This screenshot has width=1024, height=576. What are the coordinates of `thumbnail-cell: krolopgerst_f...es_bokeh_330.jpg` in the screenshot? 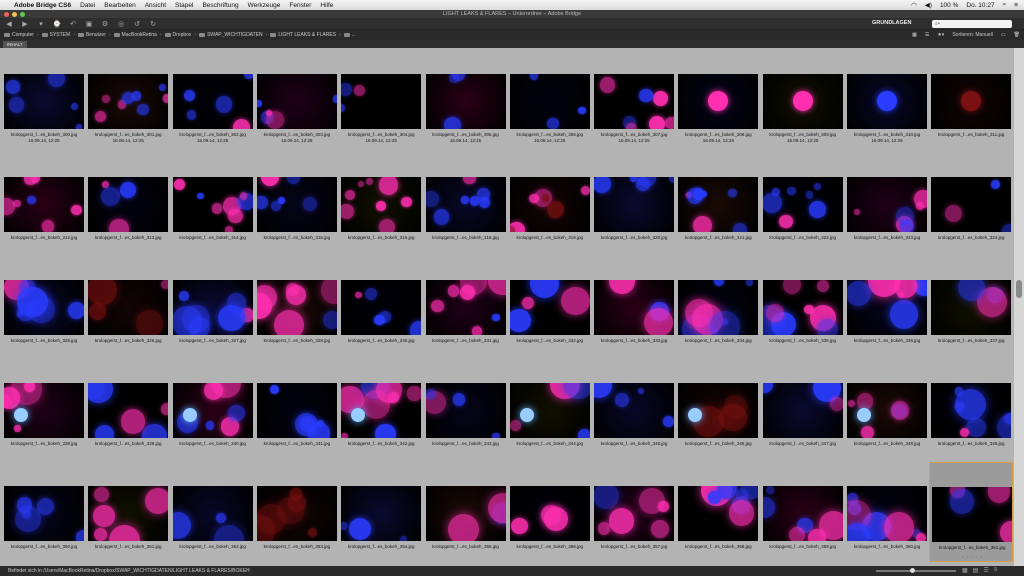 It's located at (381, 306).